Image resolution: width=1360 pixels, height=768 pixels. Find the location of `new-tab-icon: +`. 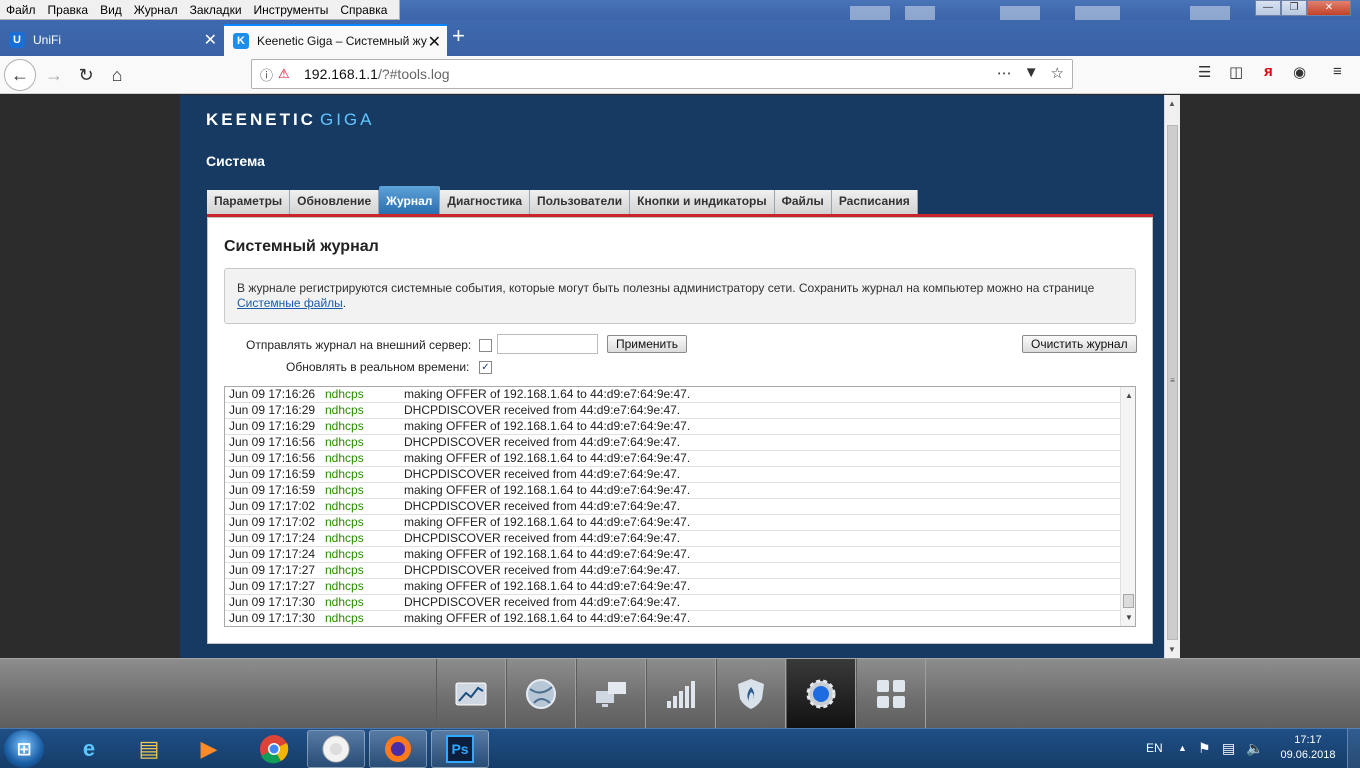

new-tab-icon: + is located at coordinates (458, 36).